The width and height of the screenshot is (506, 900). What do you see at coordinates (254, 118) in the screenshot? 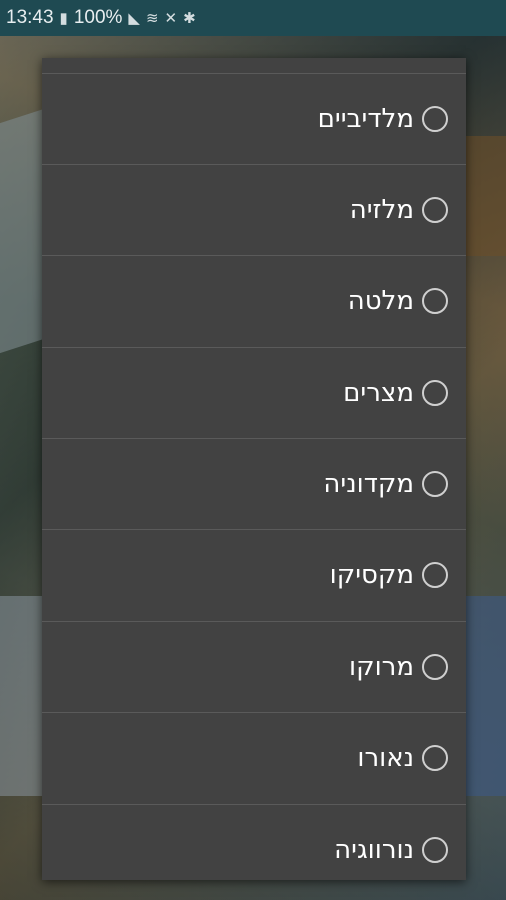
I see `list-item: מלדיביים` at bounding box center [254, 118].